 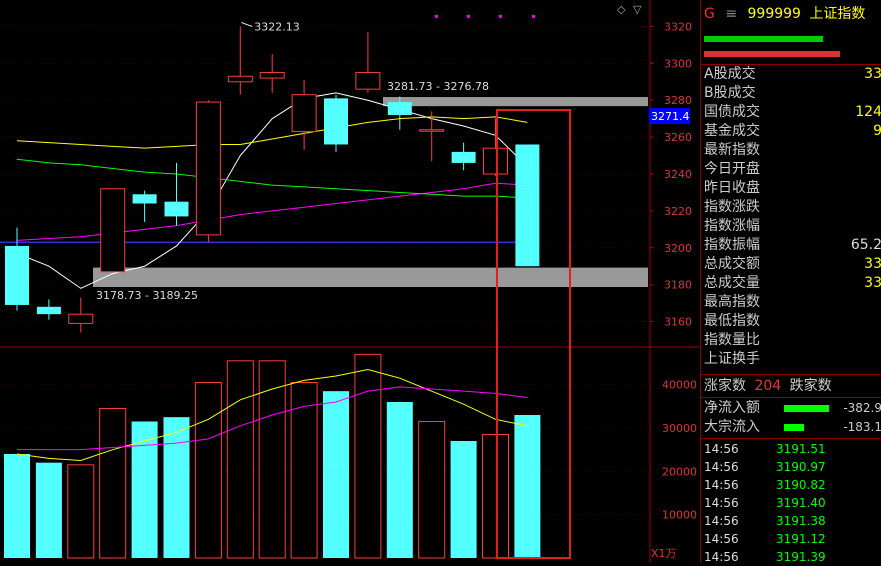 I want to click on flow-row: 大宗流入 -183.1, so click(x=792, y=427).